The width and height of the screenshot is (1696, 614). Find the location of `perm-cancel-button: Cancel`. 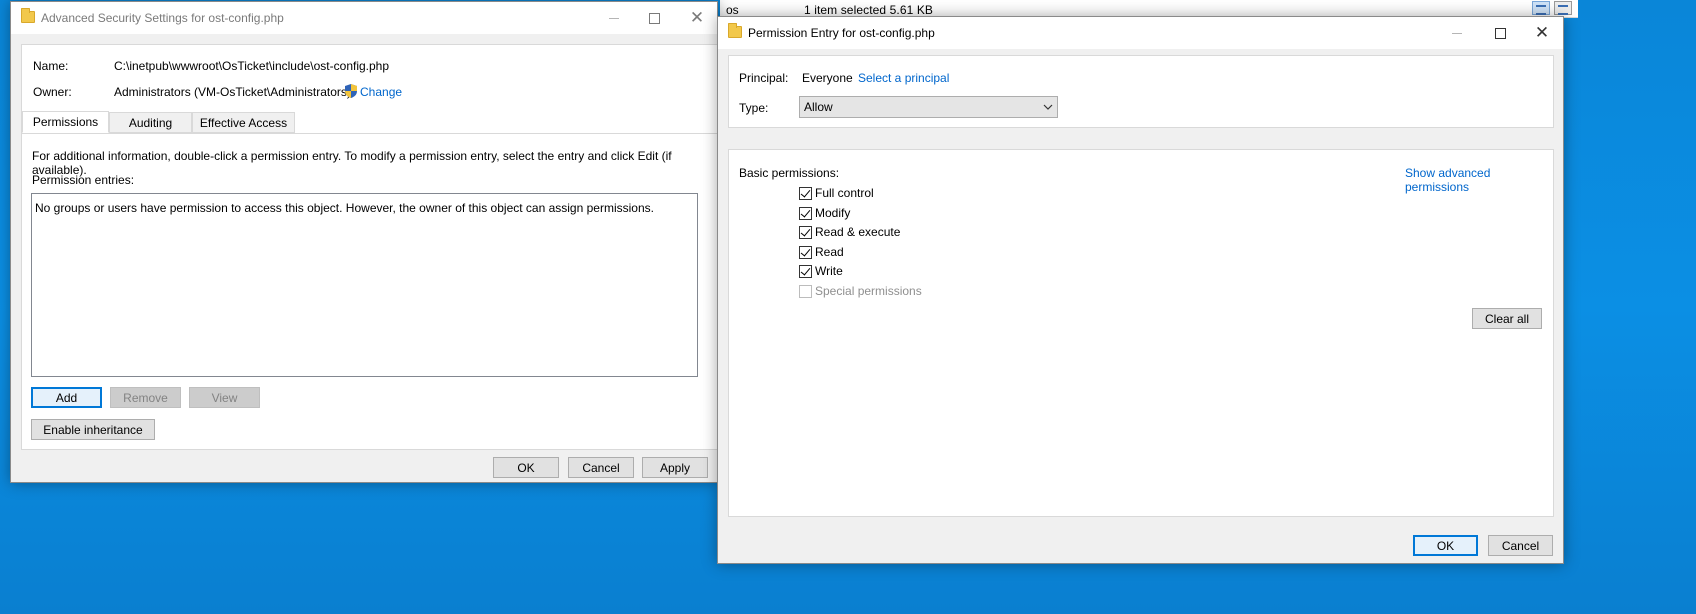

perm-cancel-button: Cancel is located at coordinates (1520, 545).